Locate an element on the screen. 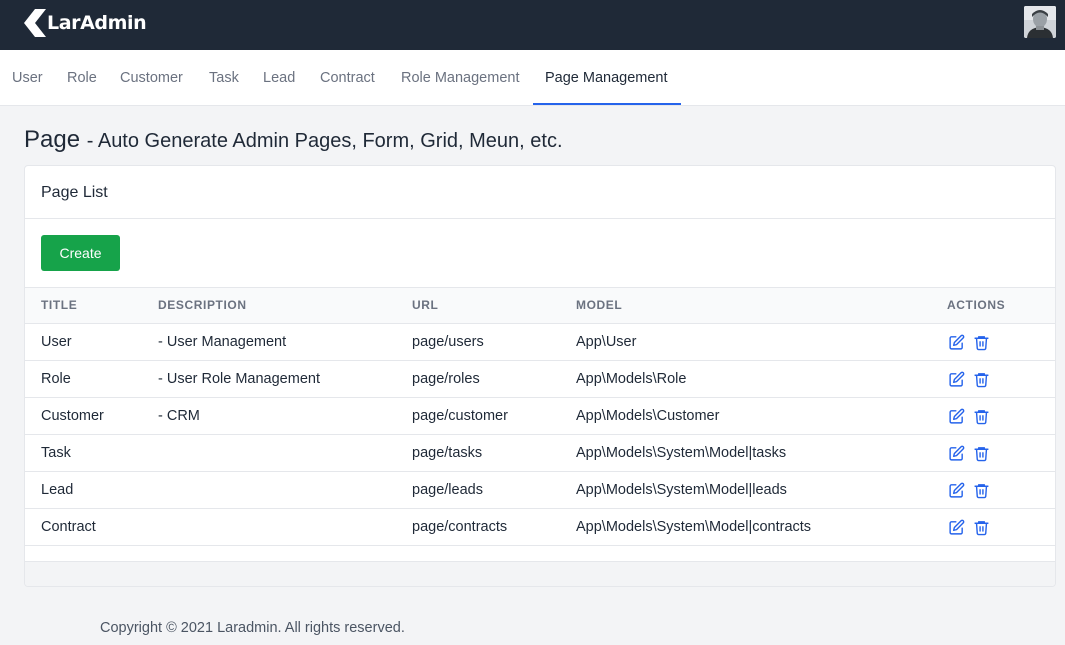 Image resolution: width=1065 pixels, height=645 pixels. cell-description: - User Role Management is located at coordinates (239, 379).